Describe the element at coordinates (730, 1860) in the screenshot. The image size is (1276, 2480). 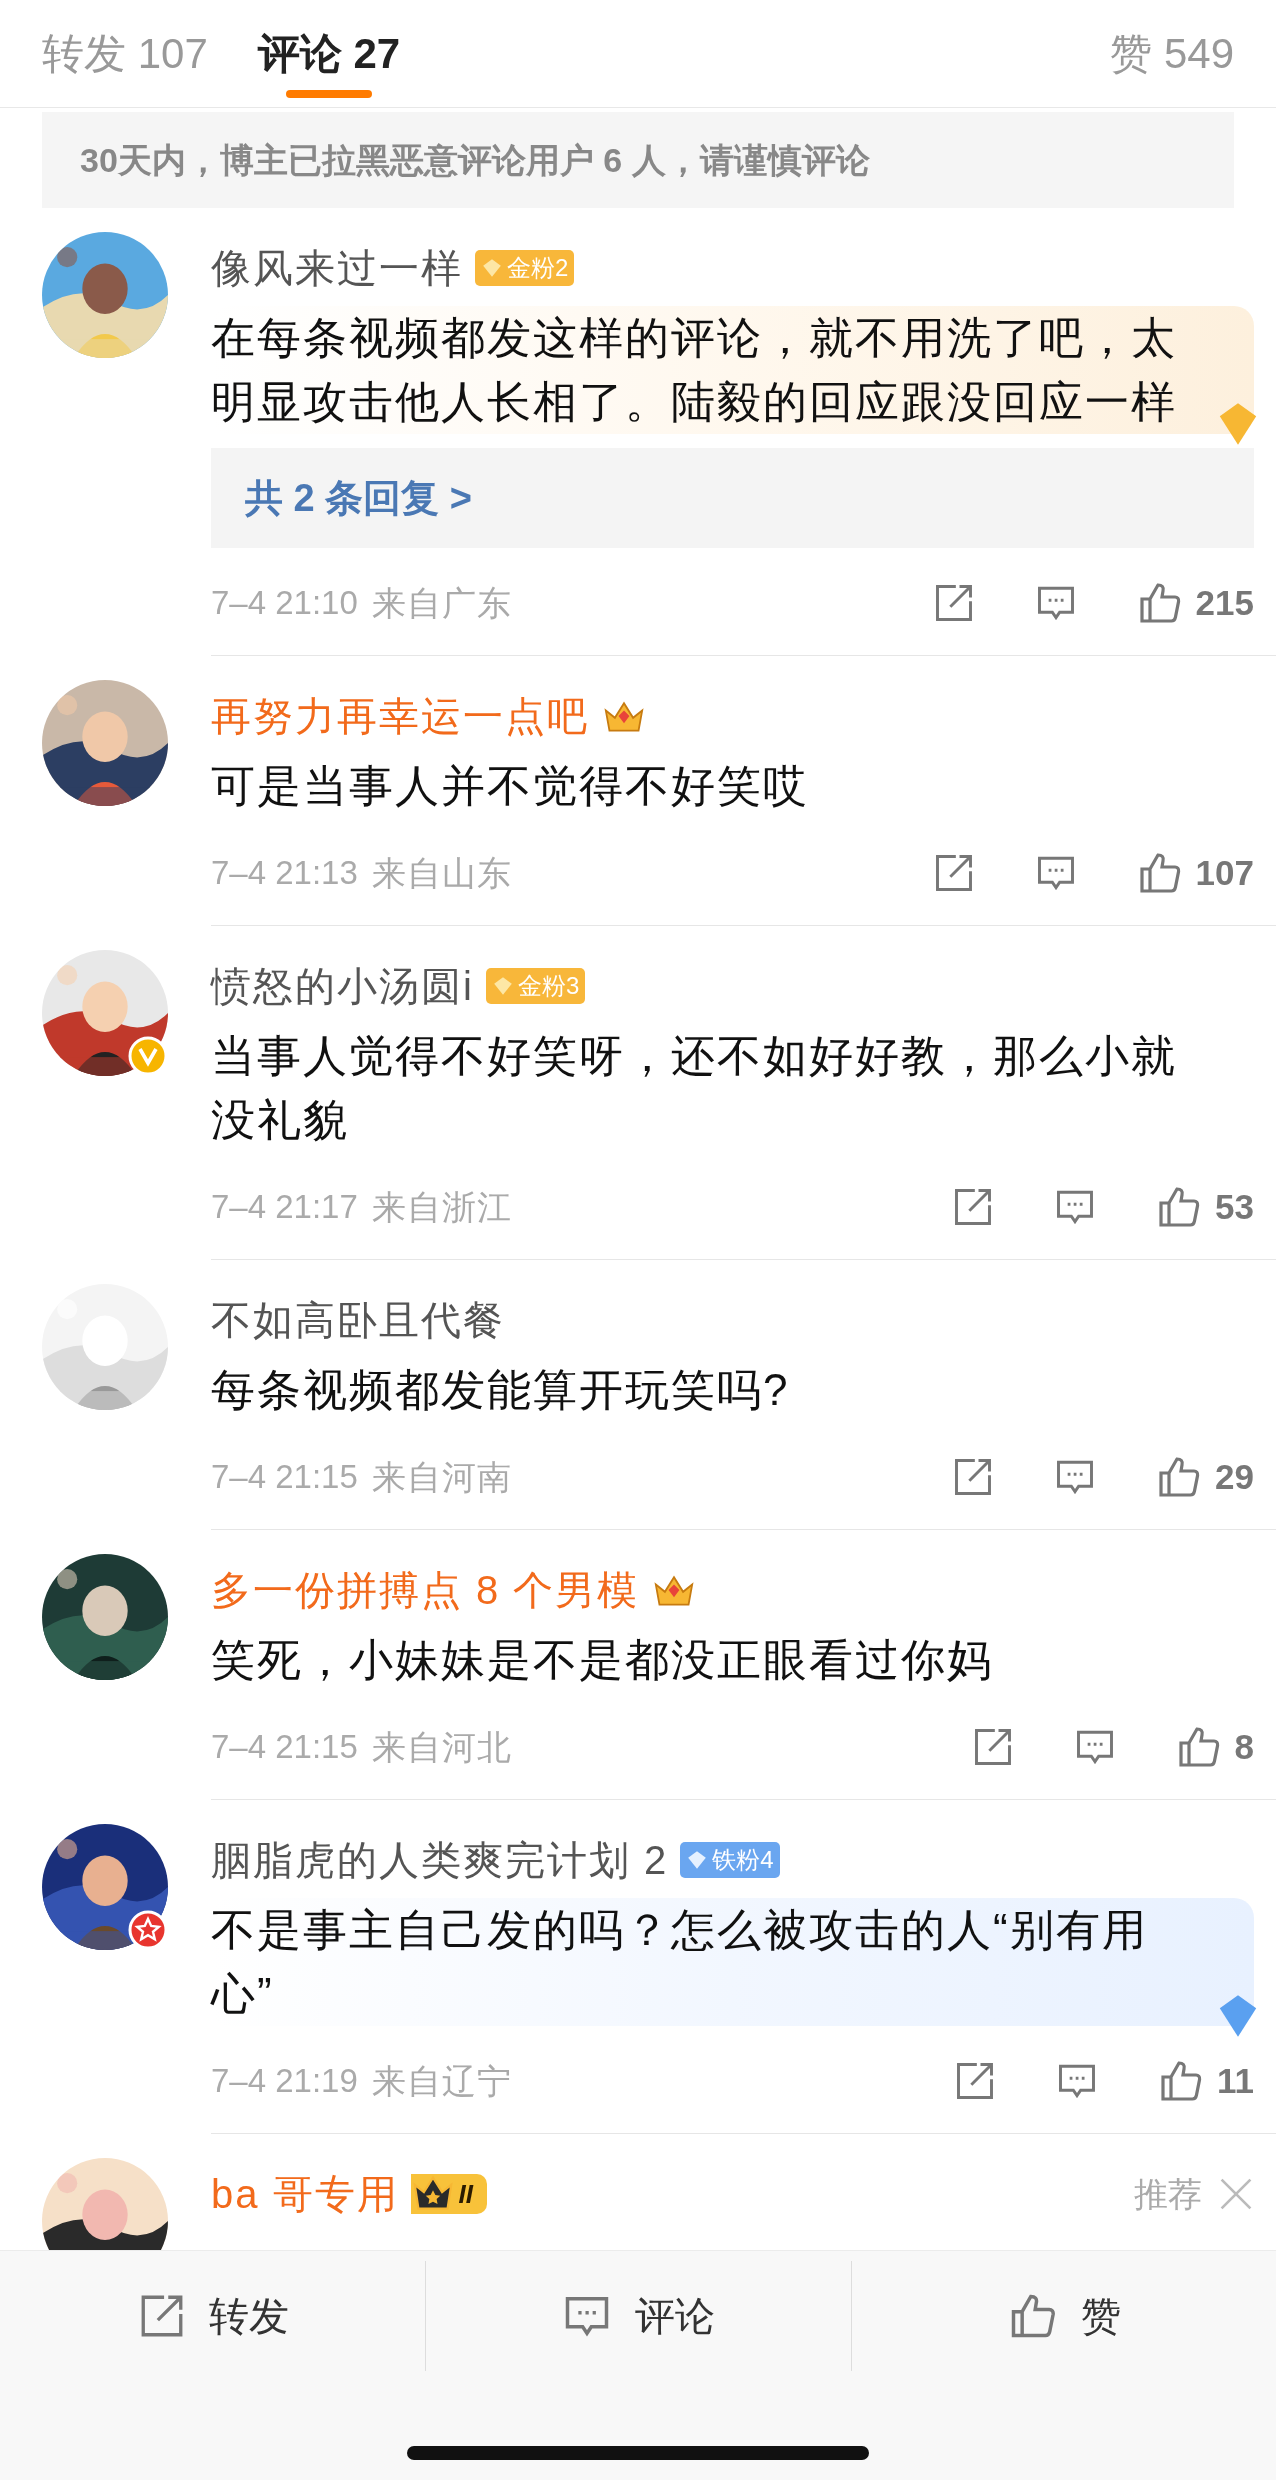
I see `fan-badge: 铁粉4` at that location.